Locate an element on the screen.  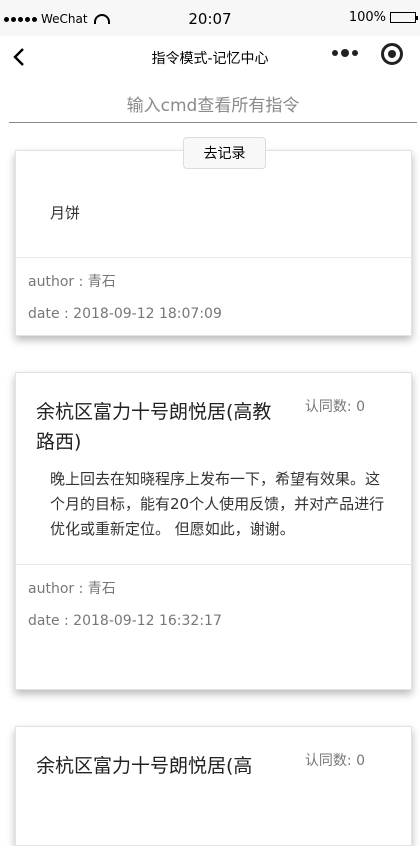
go-record-button: 去记录 is located at coordinates (224, 153).